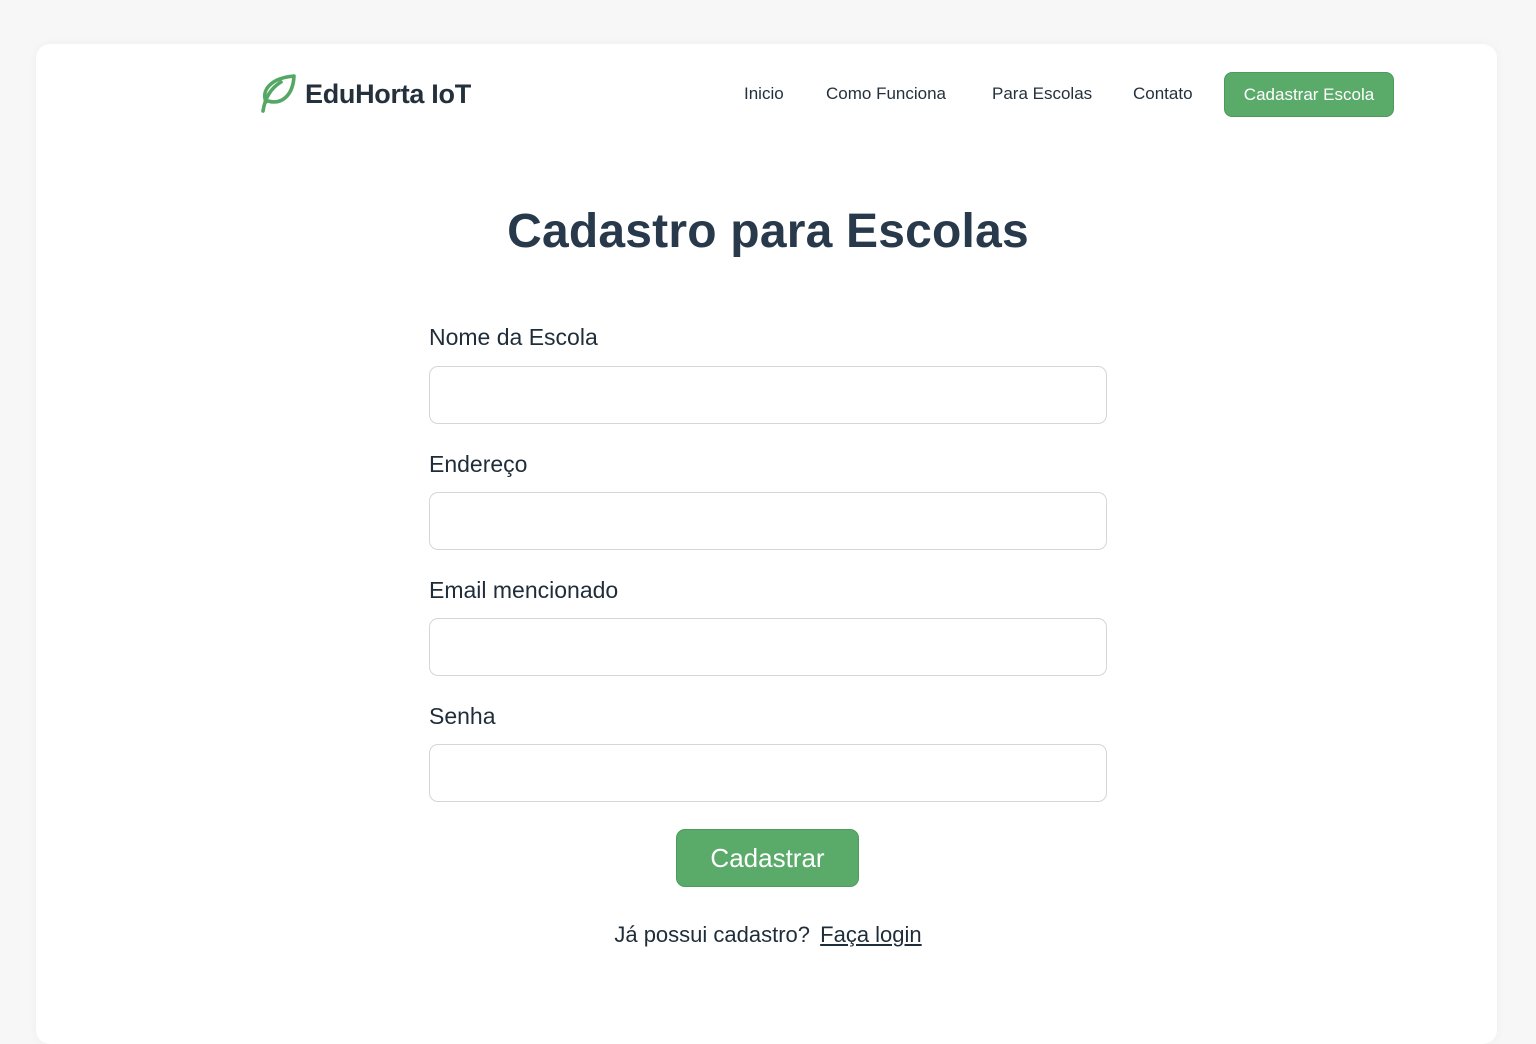  I want to click on nav-link-para-escolas: Para Escolas, so click(1042, 94).